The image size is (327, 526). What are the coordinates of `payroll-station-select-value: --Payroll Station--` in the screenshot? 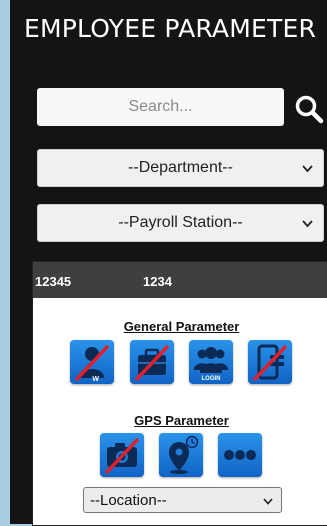 It's located at (180, 222).